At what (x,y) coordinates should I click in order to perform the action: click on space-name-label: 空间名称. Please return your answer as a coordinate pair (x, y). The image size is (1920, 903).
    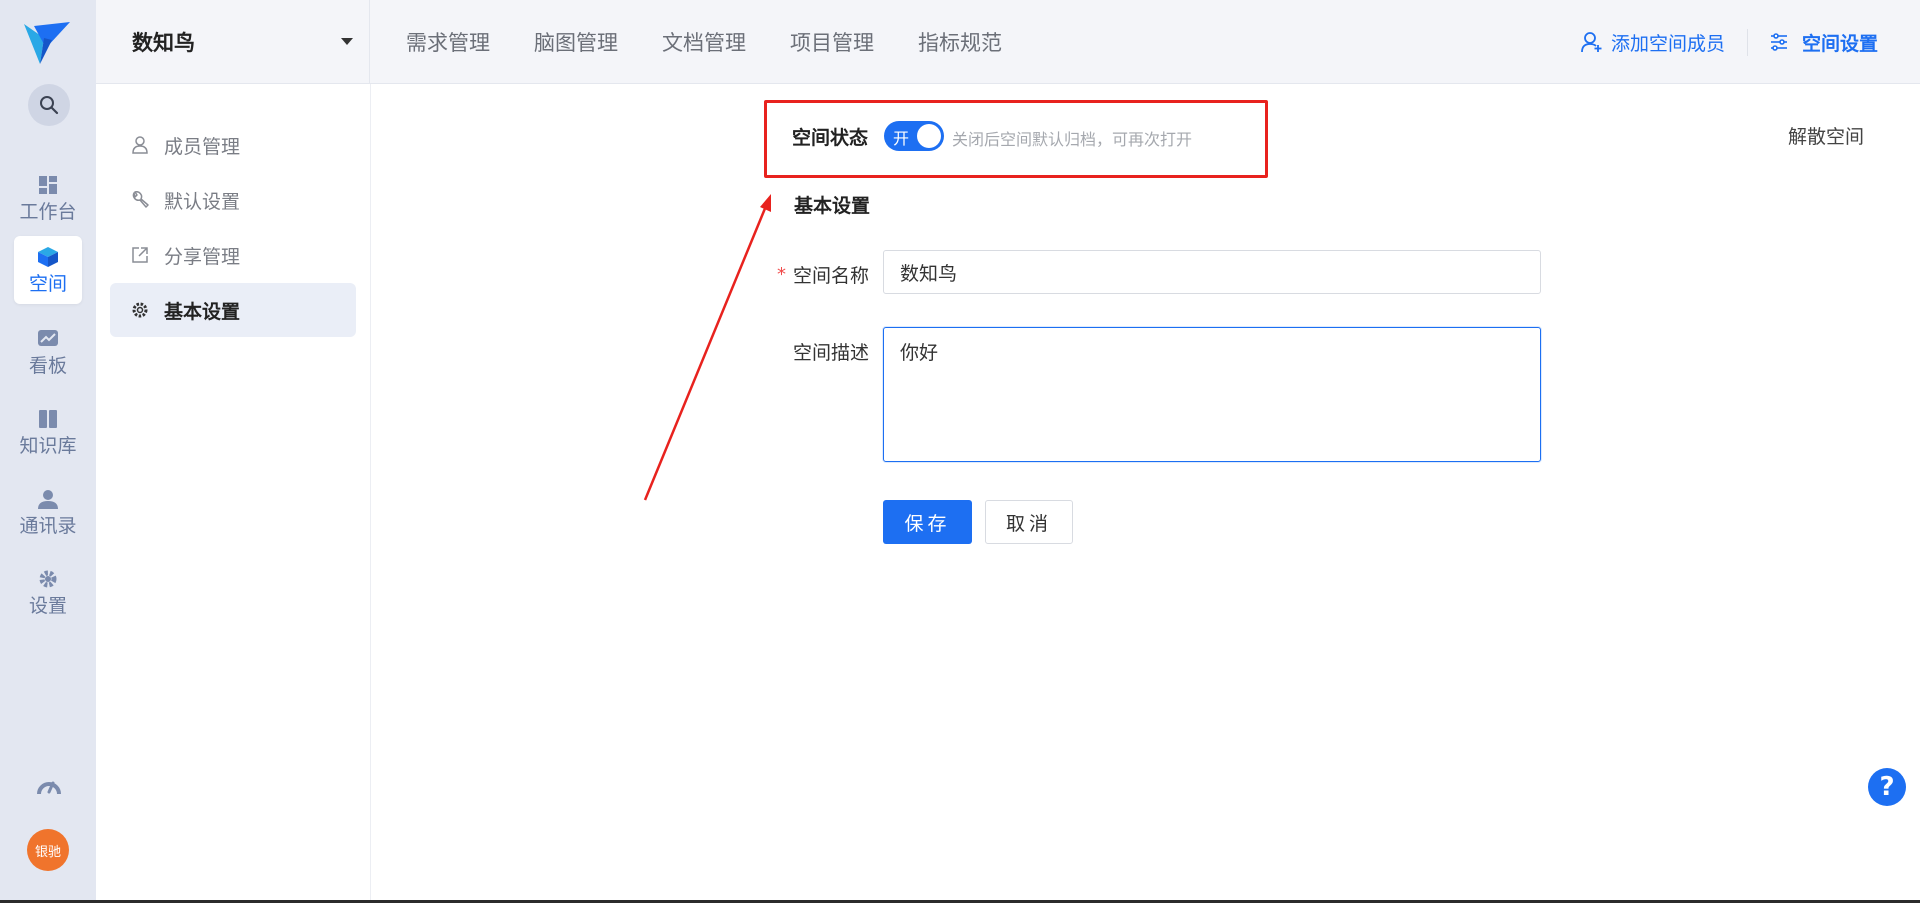
    Looking at the image, I should click on (831, 276).